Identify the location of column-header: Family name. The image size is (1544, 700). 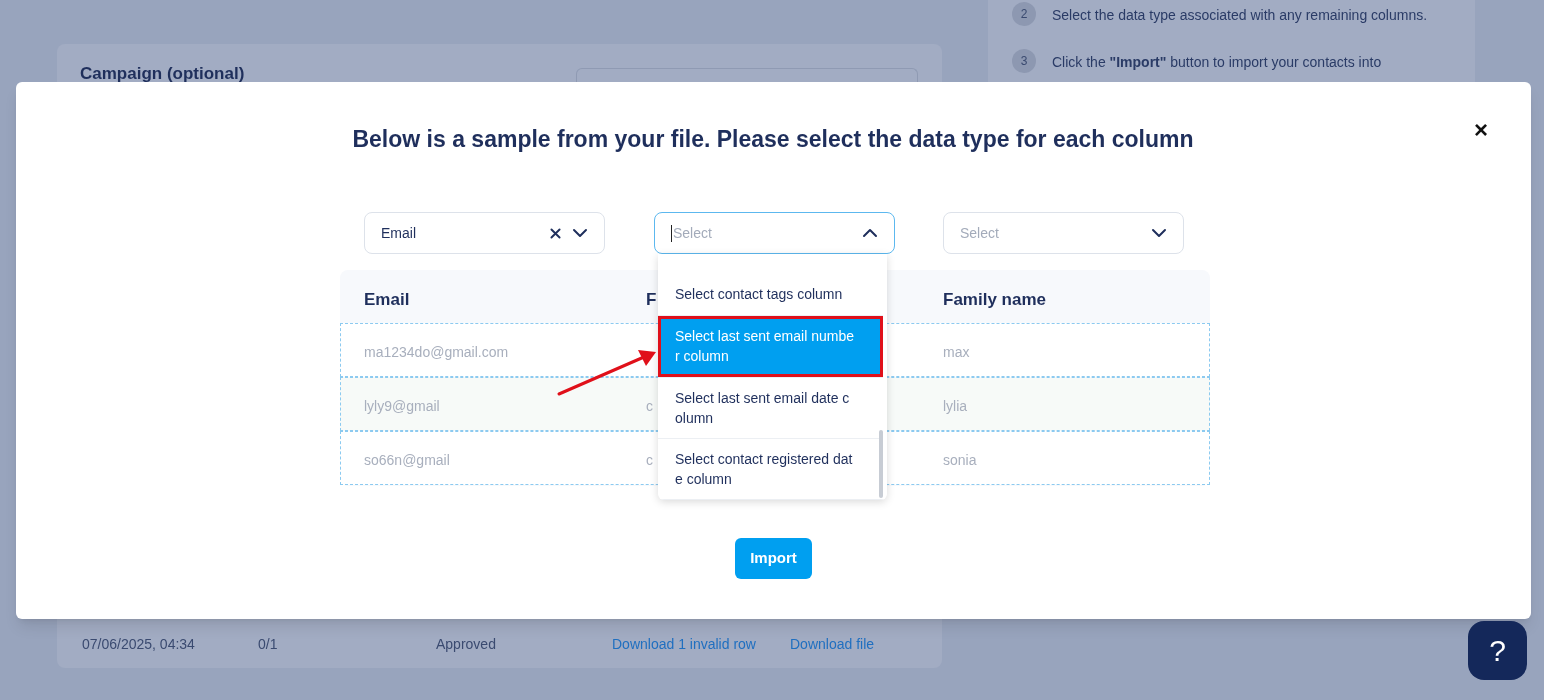
(994, 300).